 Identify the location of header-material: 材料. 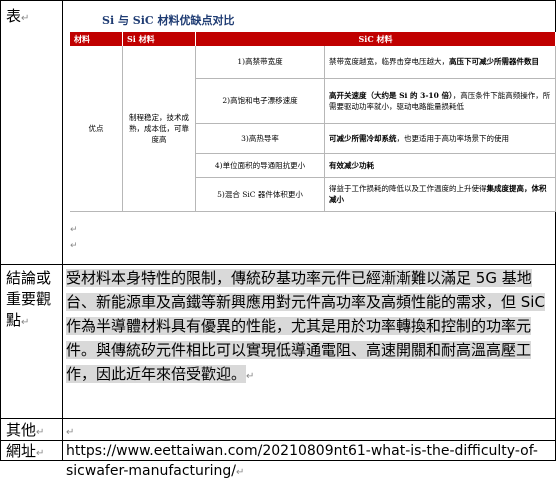
(96, 39).